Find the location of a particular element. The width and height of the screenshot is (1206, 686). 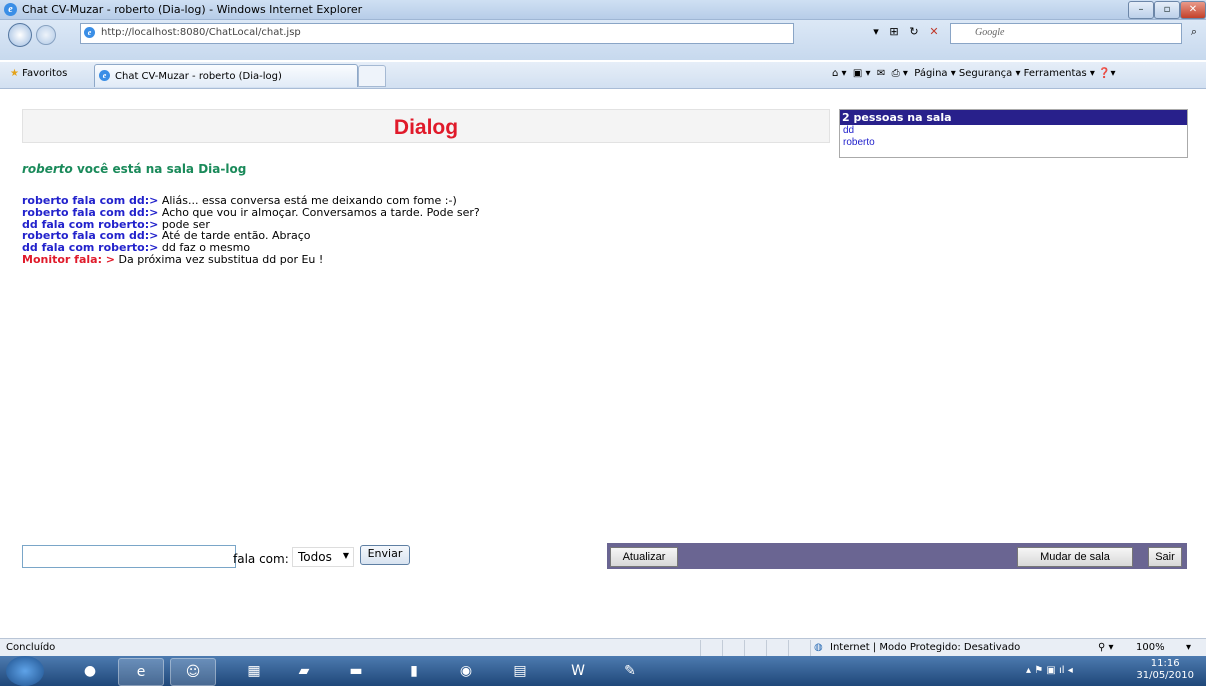

refresh-icon: ↻ is located at coordinates (914, 32).